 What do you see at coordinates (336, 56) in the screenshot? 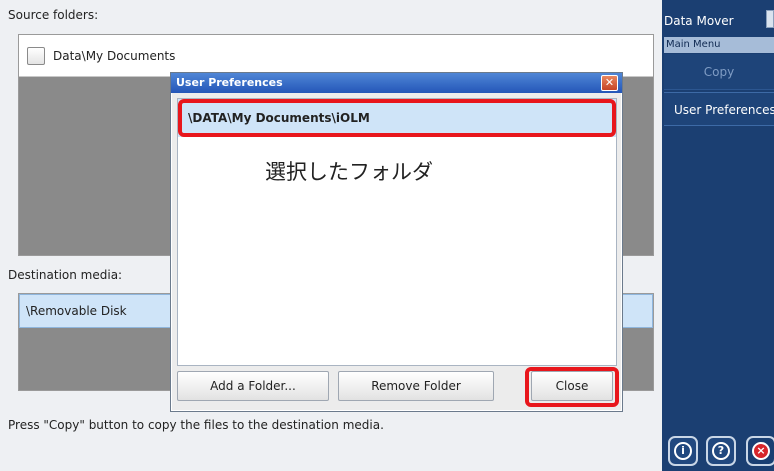
I see `source-folder-item: Data\My Documents` at bounding box center [336, 56].